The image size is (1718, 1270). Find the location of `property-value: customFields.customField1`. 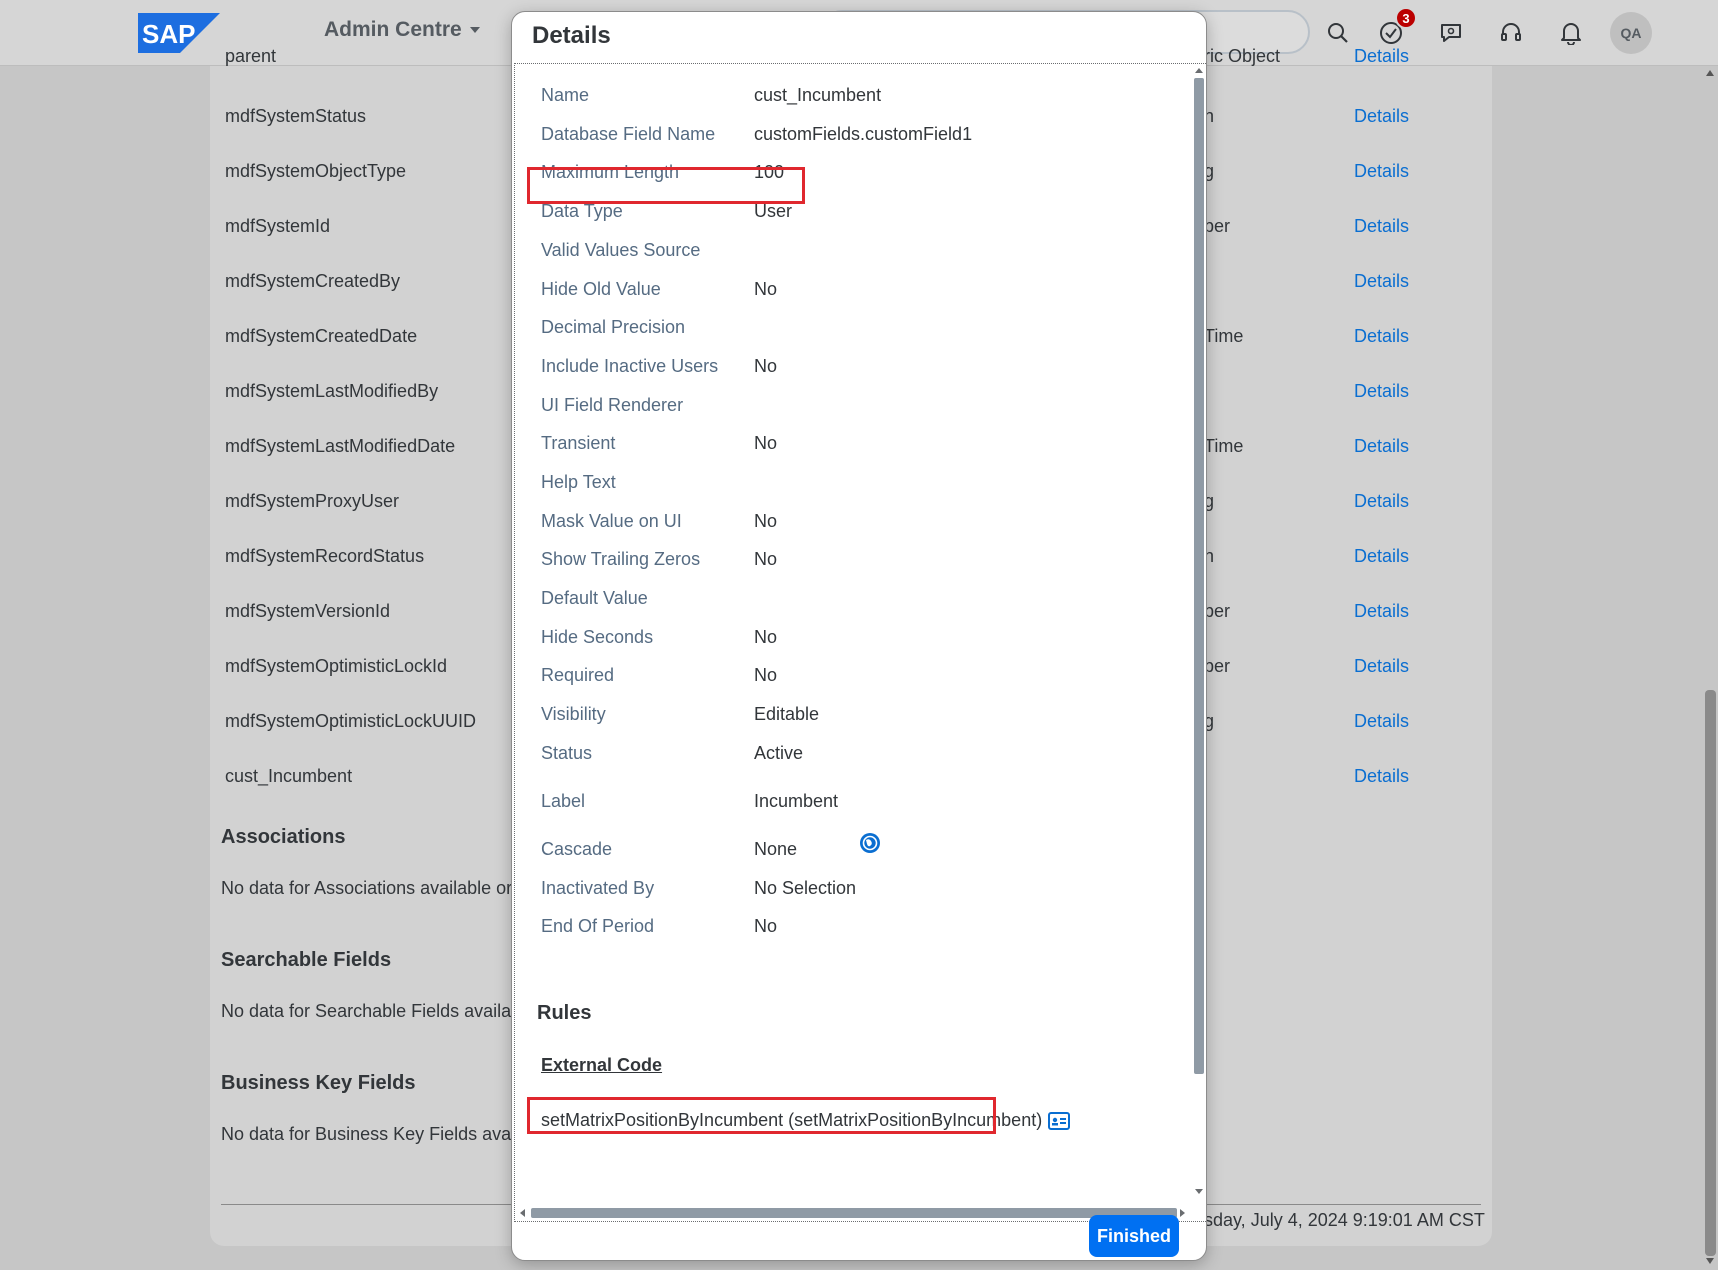

property-value: customFields.customField1 is located at coordinates (863, 134).